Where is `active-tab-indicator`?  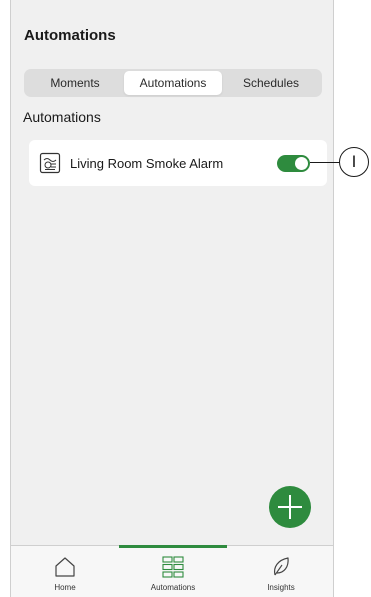 active-tab-indicator is located at coordinates (173, 546).